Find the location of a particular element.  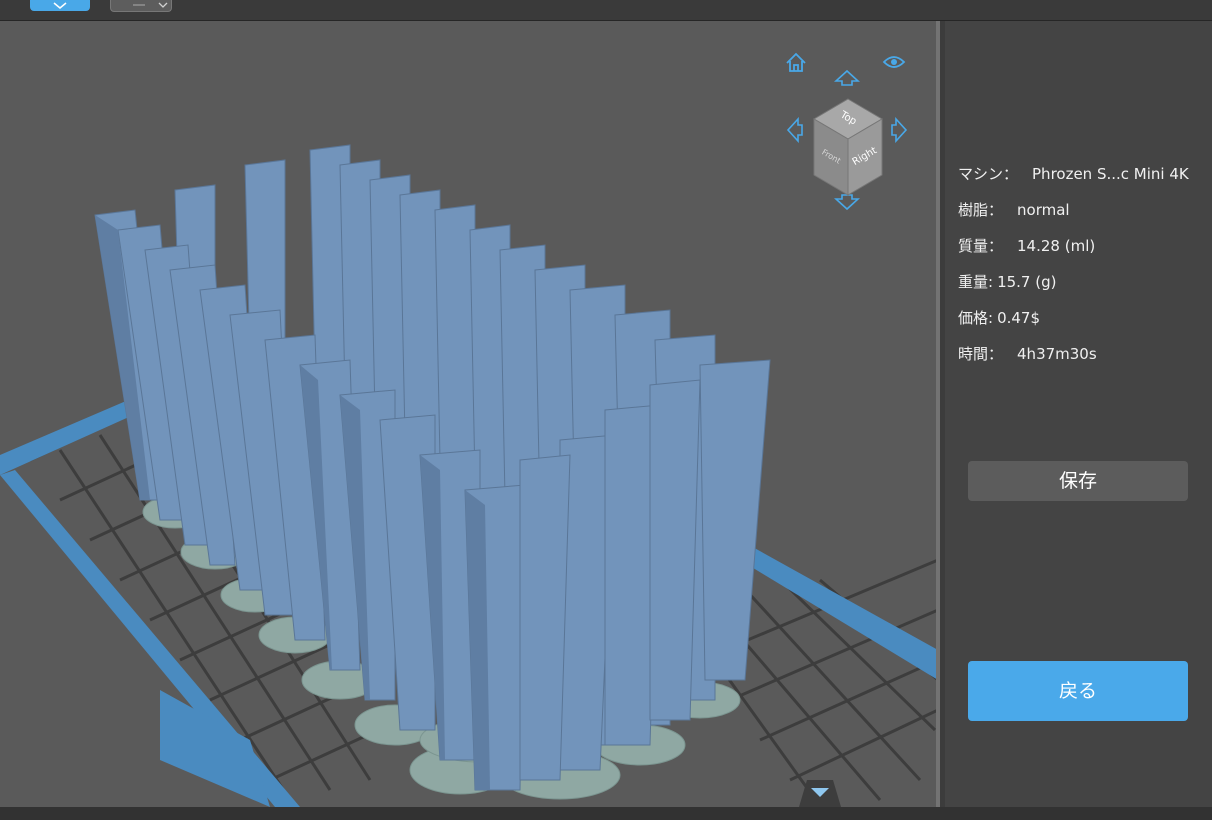

tool-tab-active is located at coordinates (60, 5).